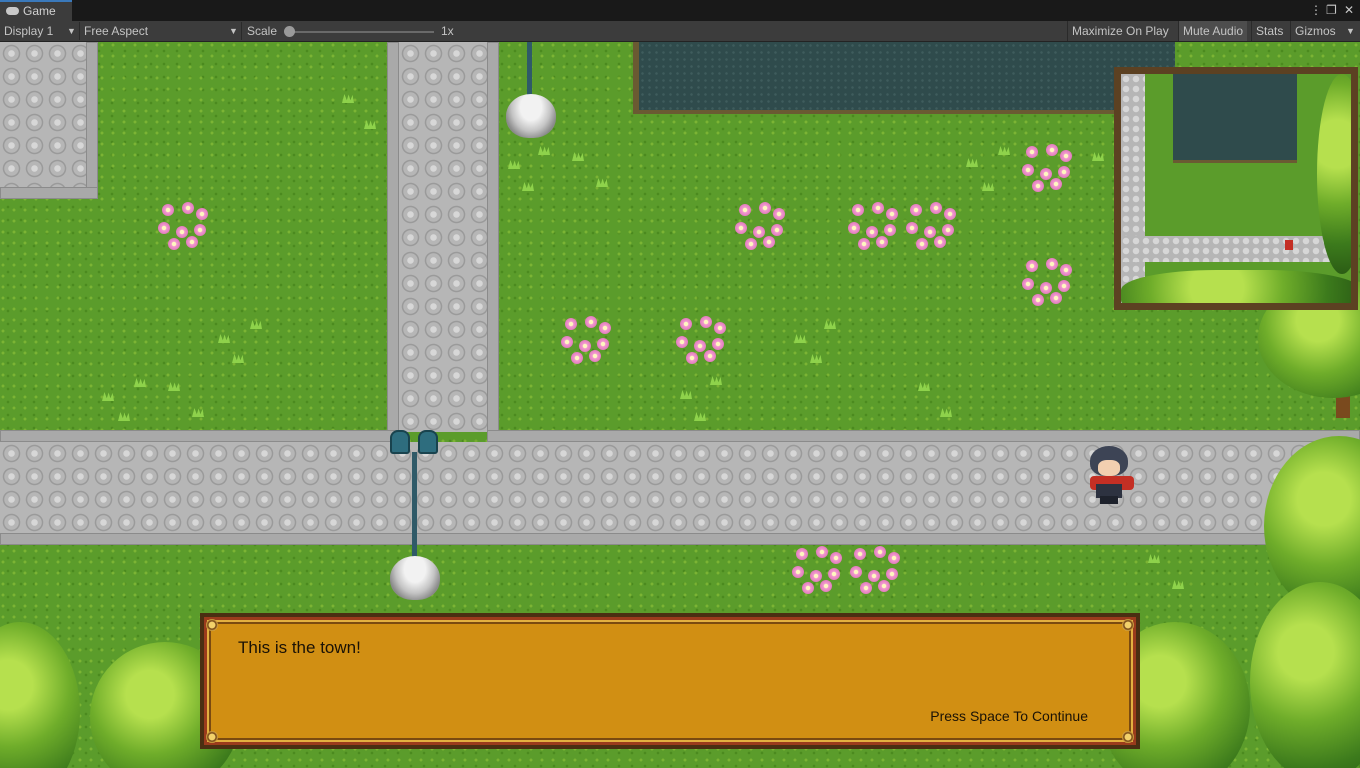  Describe the element at coordinates (299, 647) in the screenshot. I see `dialogue-text: This is the town!` at that location.